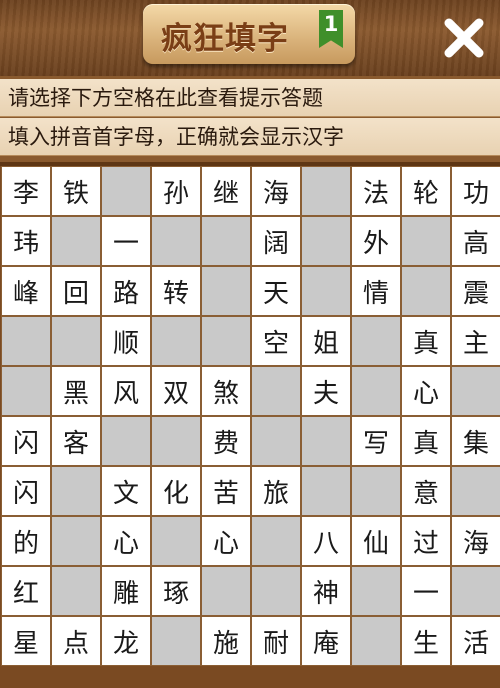 The width and height of the screenshot is (500, 688). What do you see at coordinates (26, 241) in the screenshot?
I see `letter-cell: 玮` at bounding box center [26, 241].